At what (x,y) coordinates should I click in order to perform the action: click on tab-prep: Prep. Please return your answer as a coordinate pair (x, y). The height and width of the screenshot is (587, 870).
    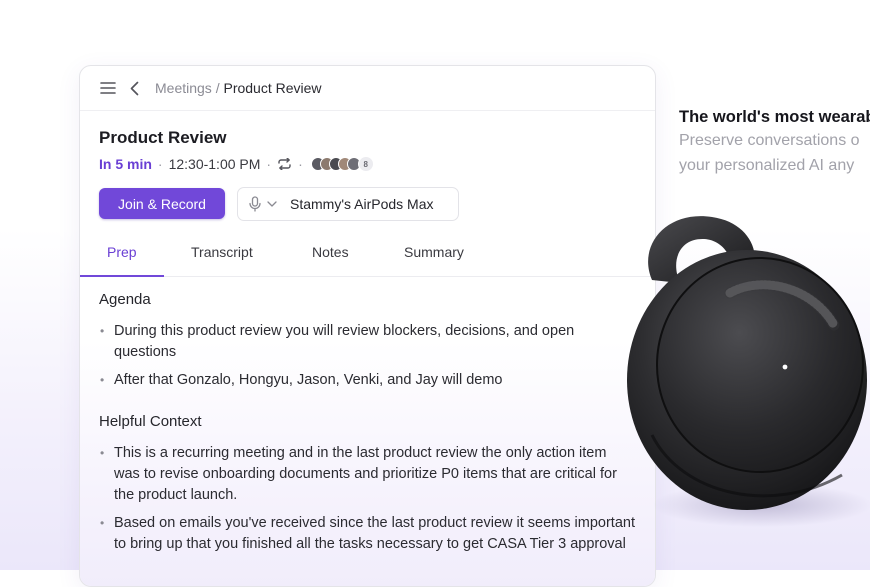
    Looking at the image, I should click on (122, 252).